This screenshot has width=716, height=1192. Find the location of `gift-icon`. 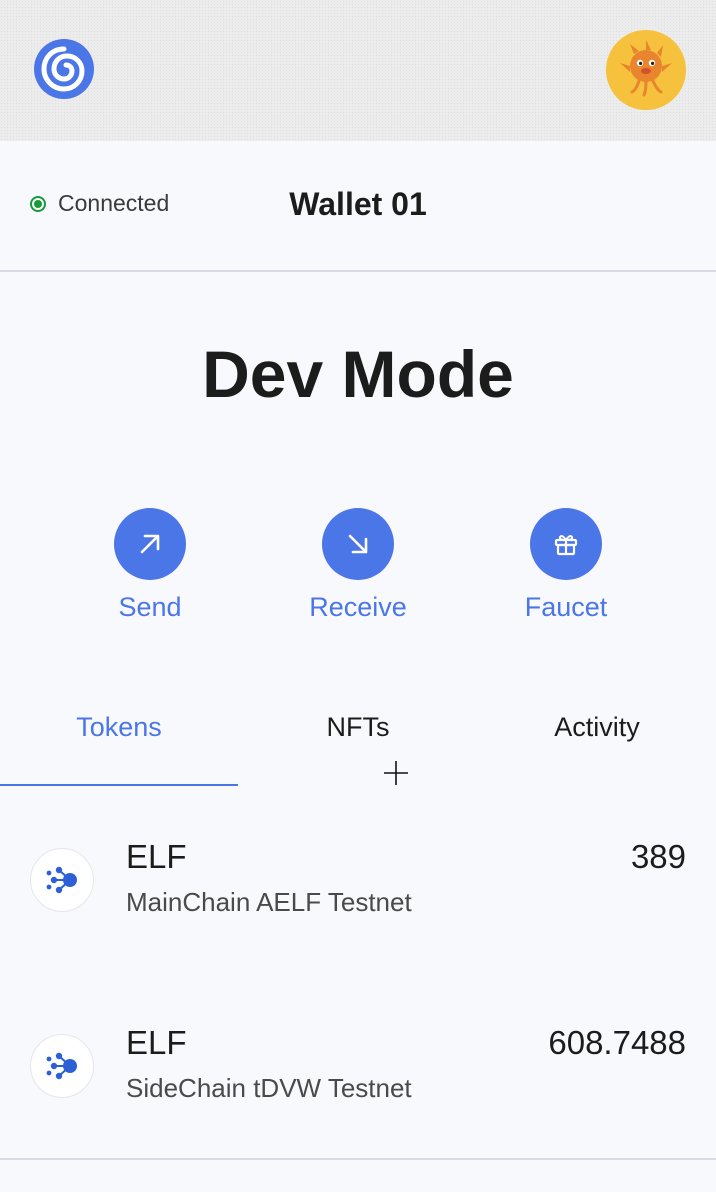

gift-icon is located at coordinates (566, 545).